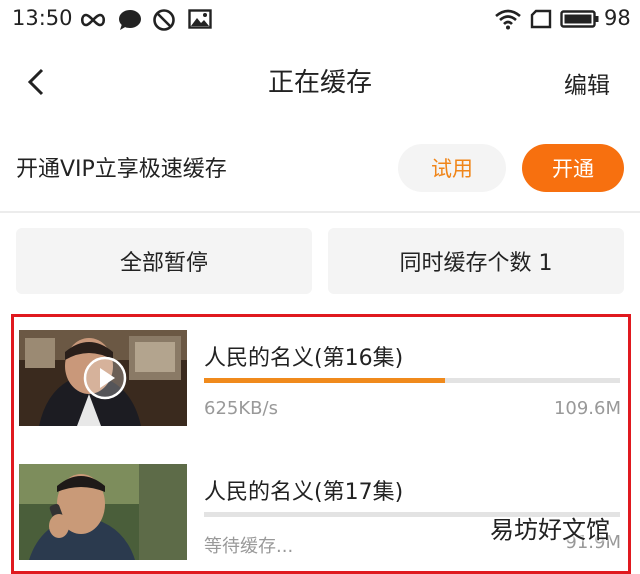  Describe the element at coordinates (130, 20) in the screenshot. I see `chat-bubble-icon` at that location.